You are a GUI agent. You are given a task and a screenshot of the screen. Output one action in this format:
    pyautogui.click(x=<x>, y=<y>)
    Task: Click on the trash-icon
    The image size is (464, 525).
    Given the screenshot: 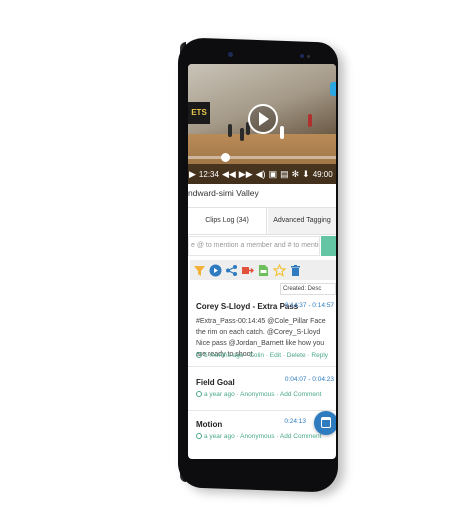 What is the action you would take?
    pyautogui.click(x=295, y=270)
    